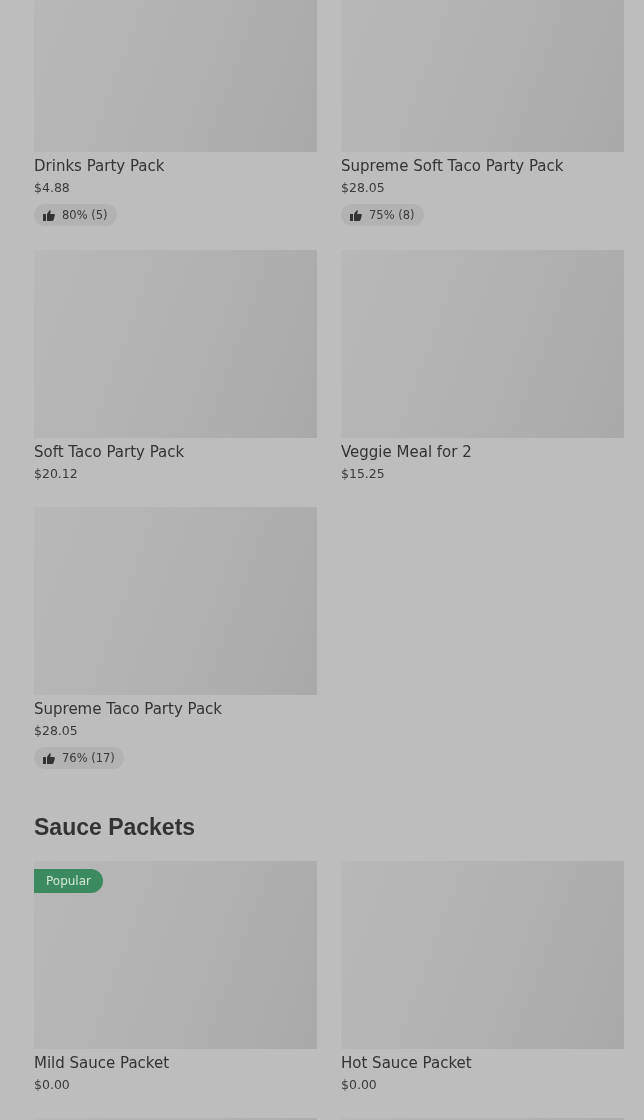  I want to click on item-price: $4.88, so click(52, 188).